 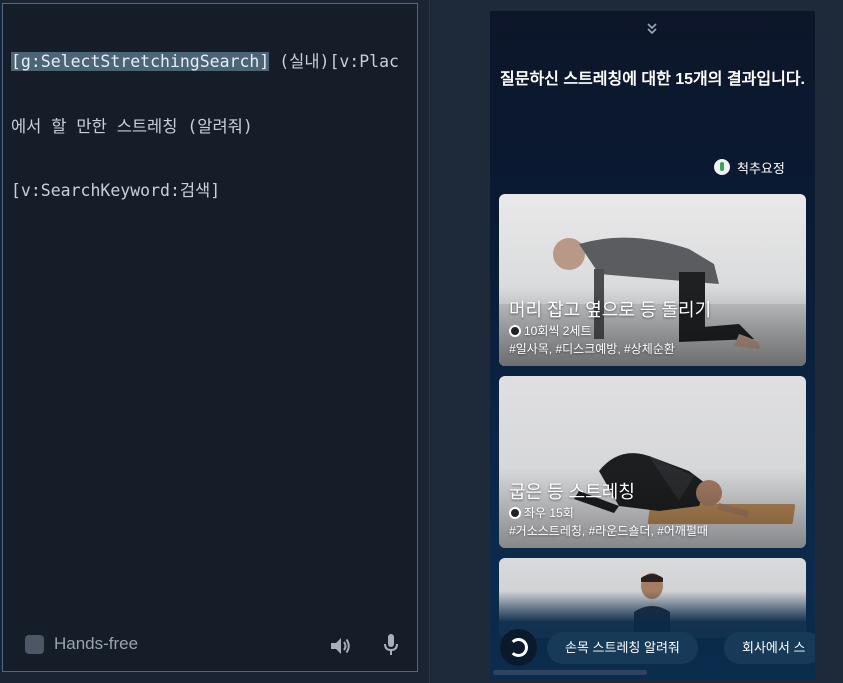 What do you see at coordinates (570, 672) in the screenshot?
I see `horizontal-scrollbar` at bounding box center [570, 672].